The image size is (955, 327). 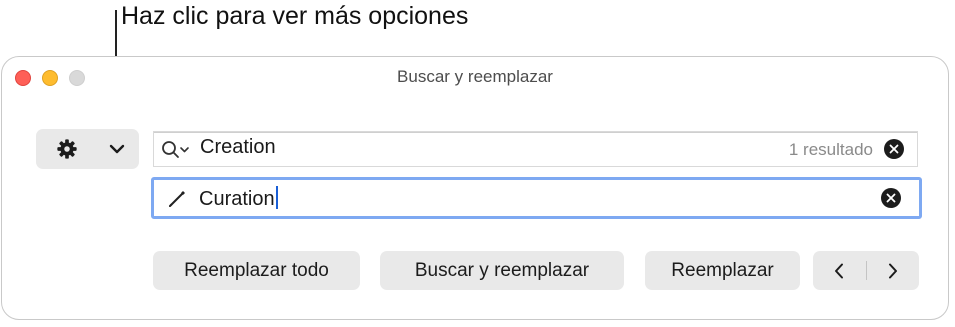 What do you see at coordinates (830, 149) in the screenshot?
I see `result-count: 1 resultado` at bounding box center [830, 149].